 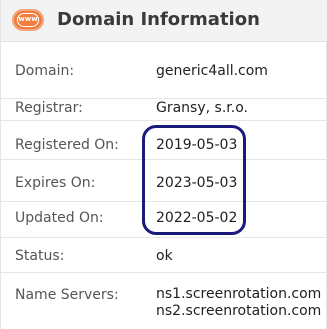 What do you see at coordinates (197, 183) in the screenshot?
I see `expires-on-value: 2023-05-03` at bounding box center [197, 183].